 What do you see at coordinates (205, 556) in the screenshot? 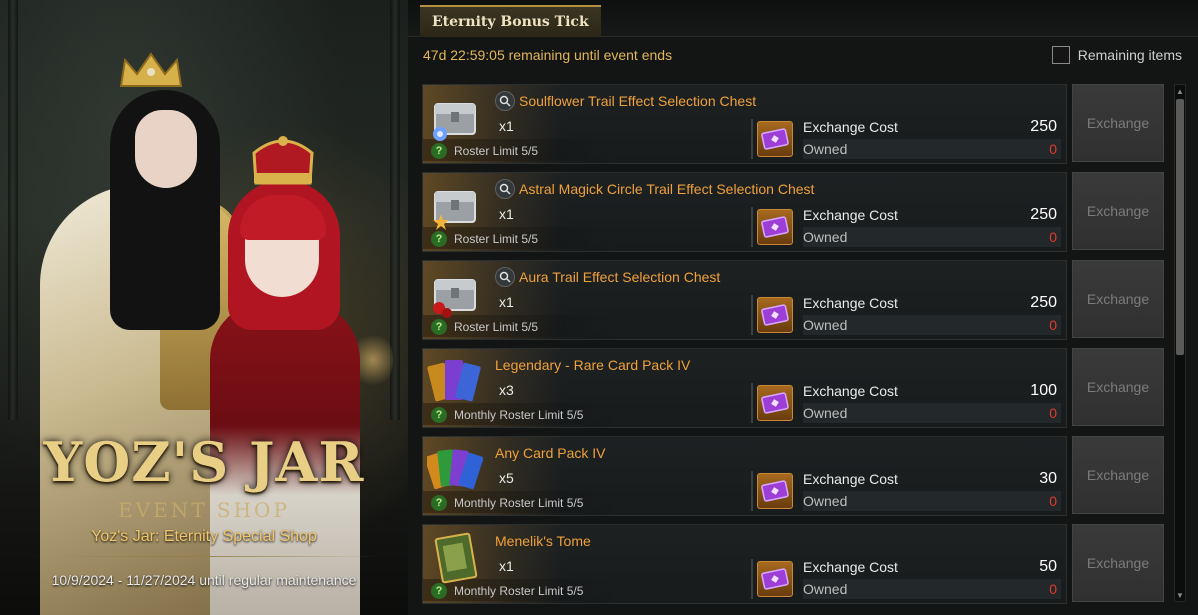
I see `divider` at bounding box center [205, 556].